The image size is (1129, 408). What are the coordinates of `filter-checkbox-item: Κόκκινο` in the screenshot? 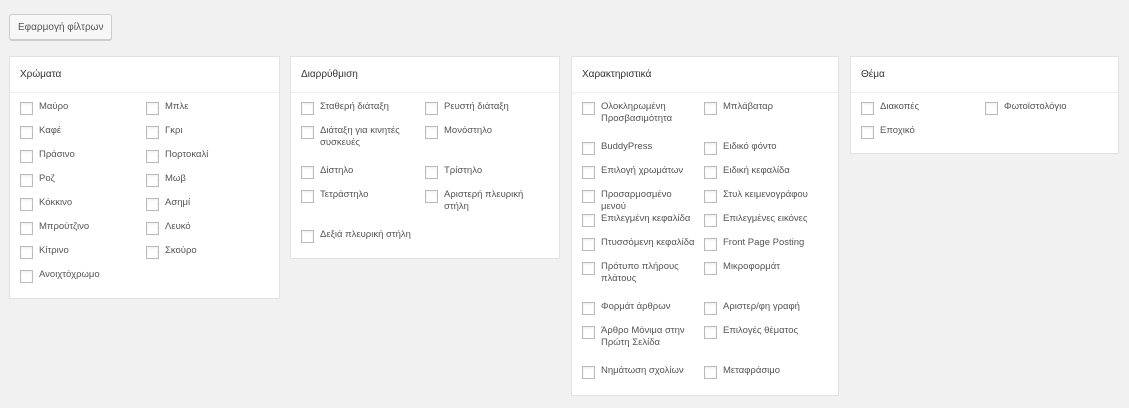 It's located at (75, 209).